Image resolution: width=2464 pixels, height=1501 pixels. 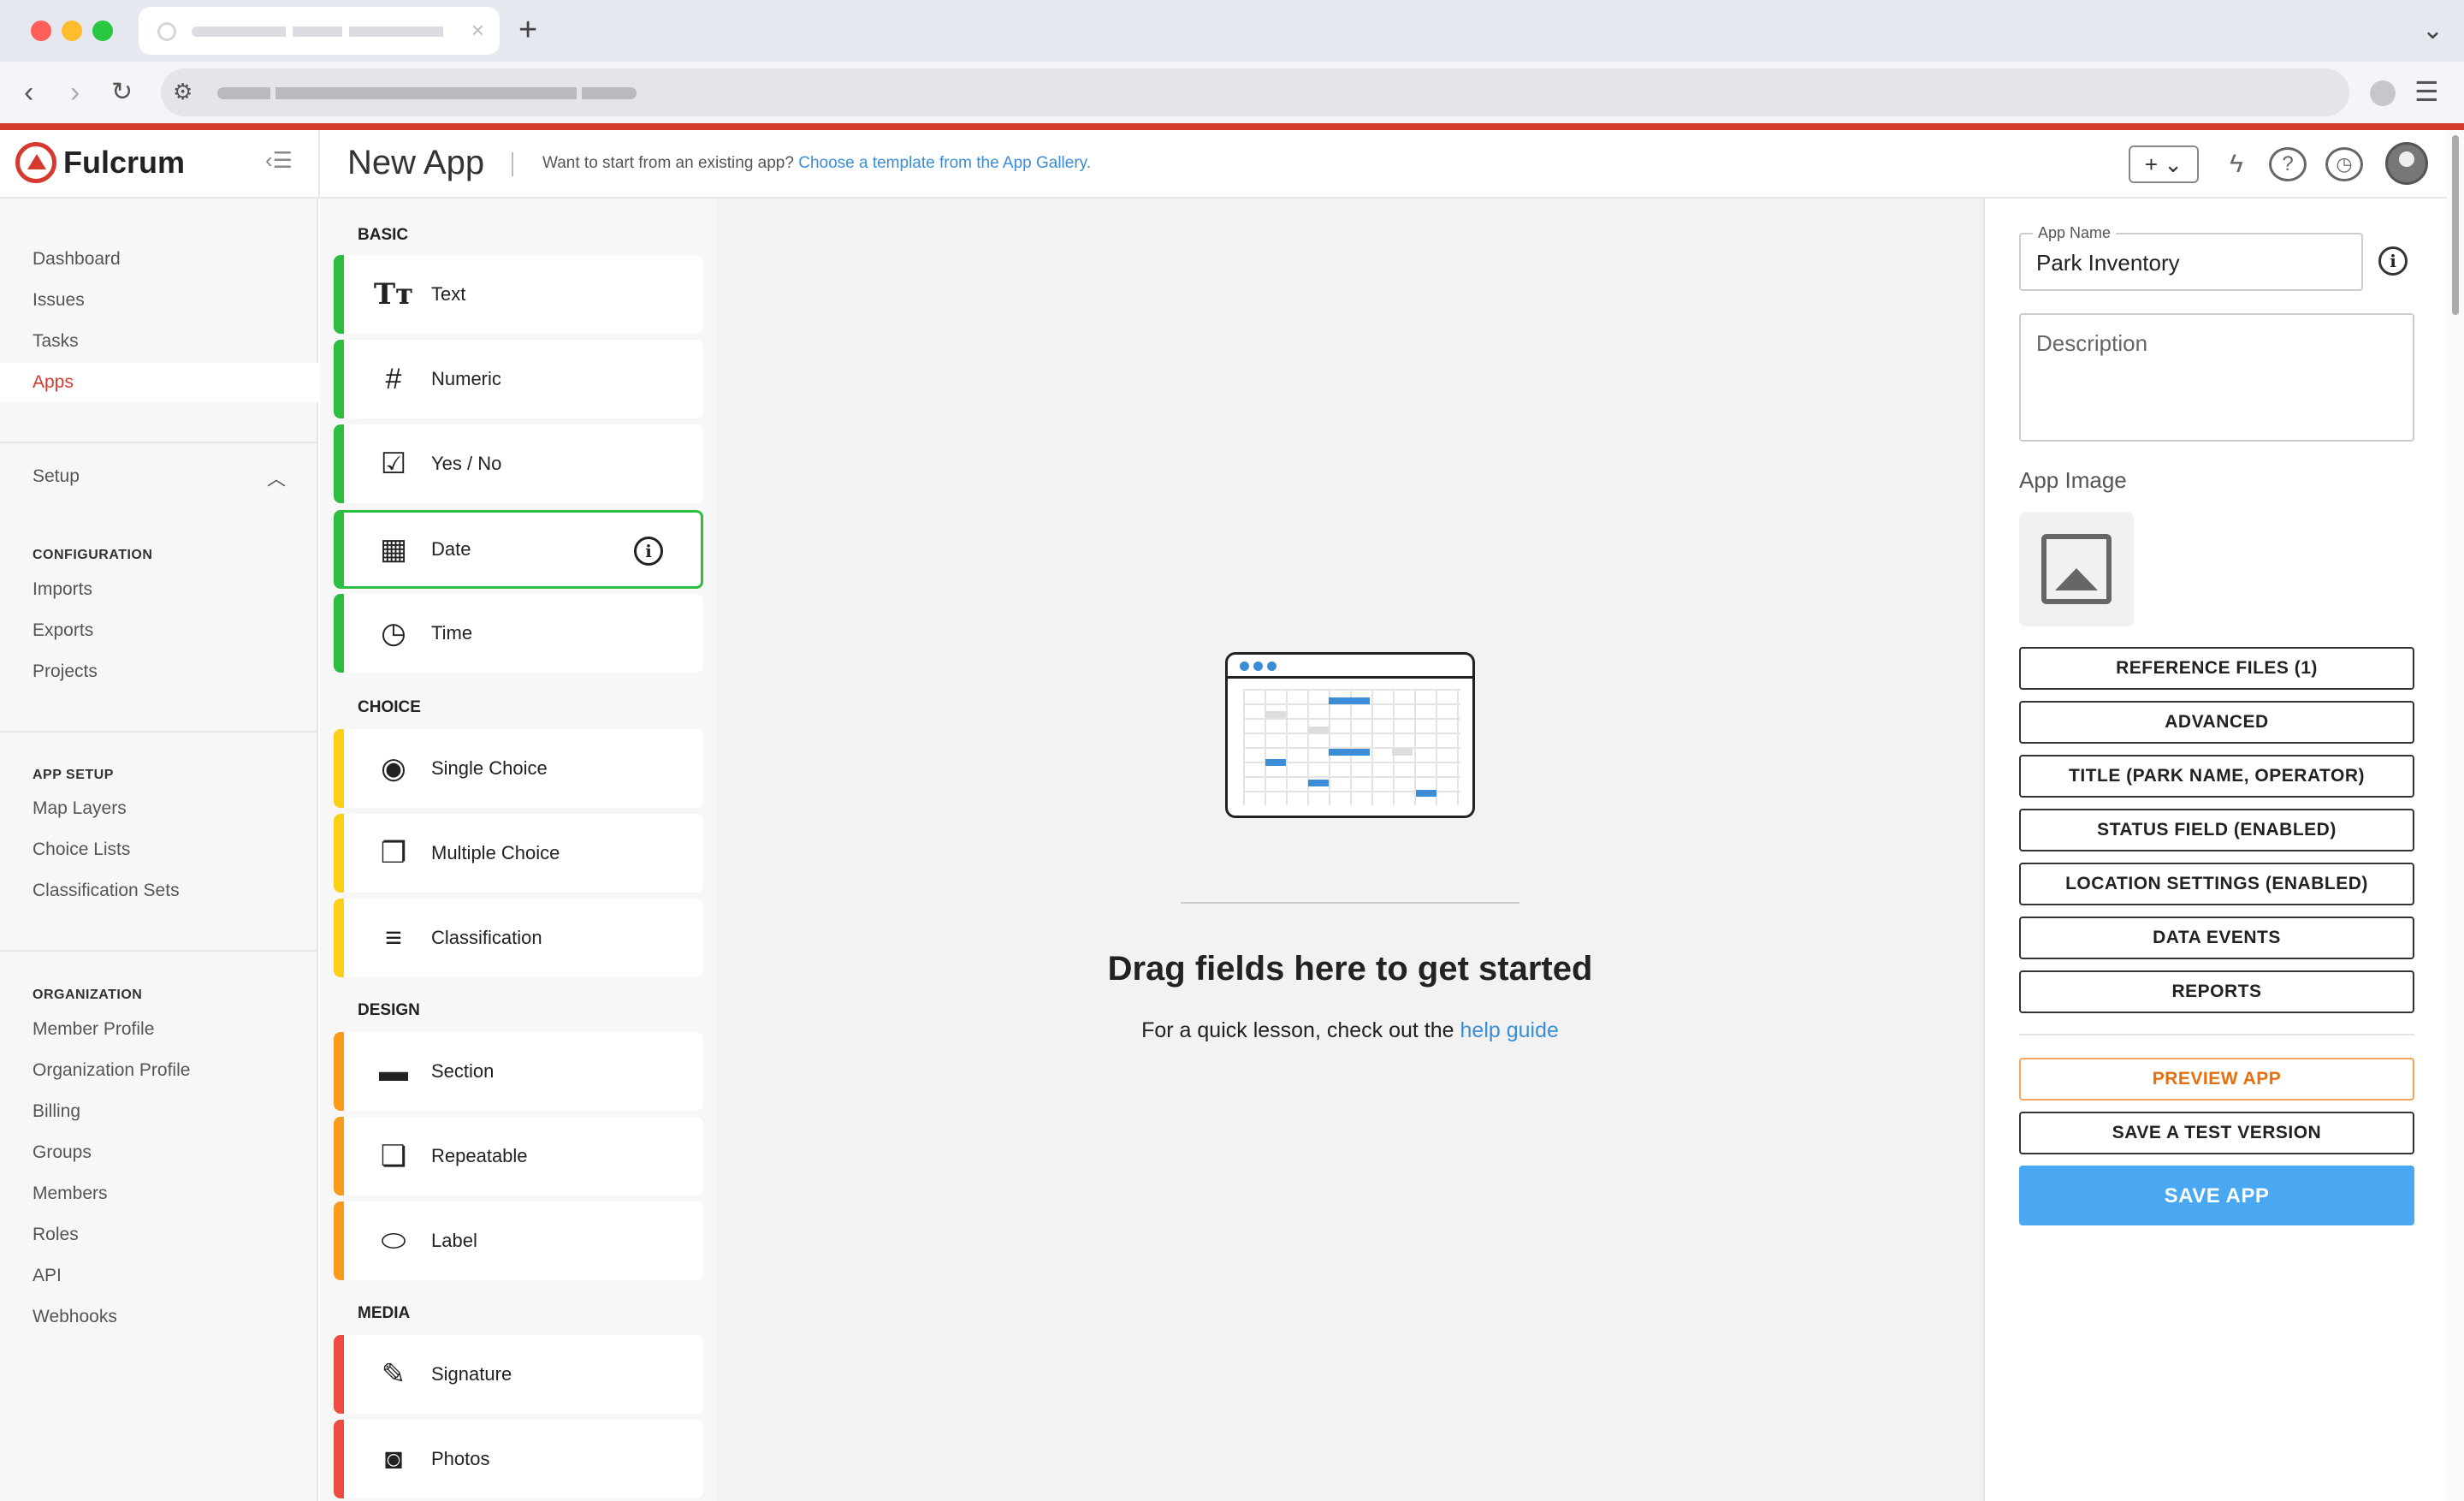 I want to click on advanced-button: ADVANCED, so click(x=2216, y=722).